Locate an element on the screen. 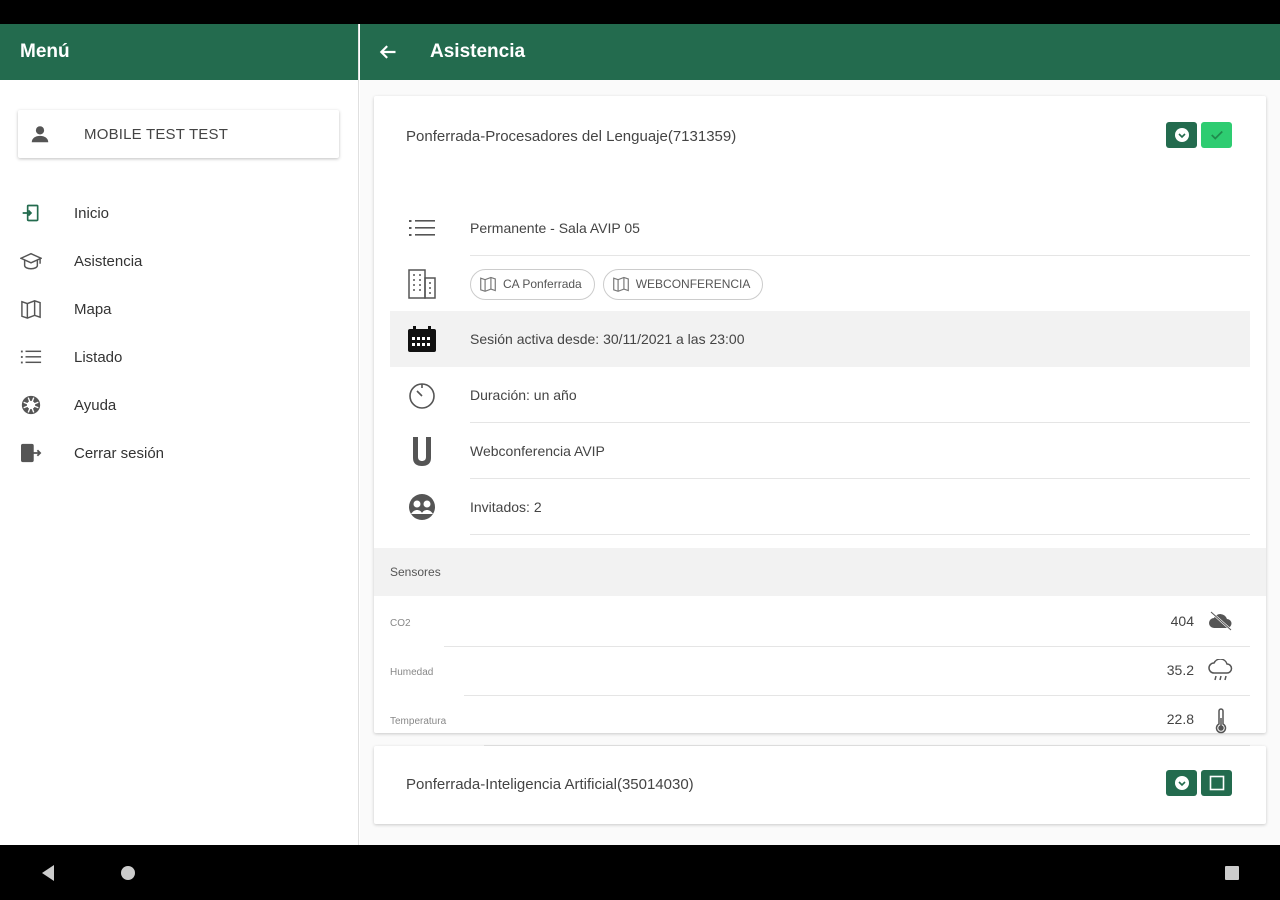 The height and width of the screenshot is (900, 1280). sensor-row: Humedad 35.2 is located at coordinates (820, 671).